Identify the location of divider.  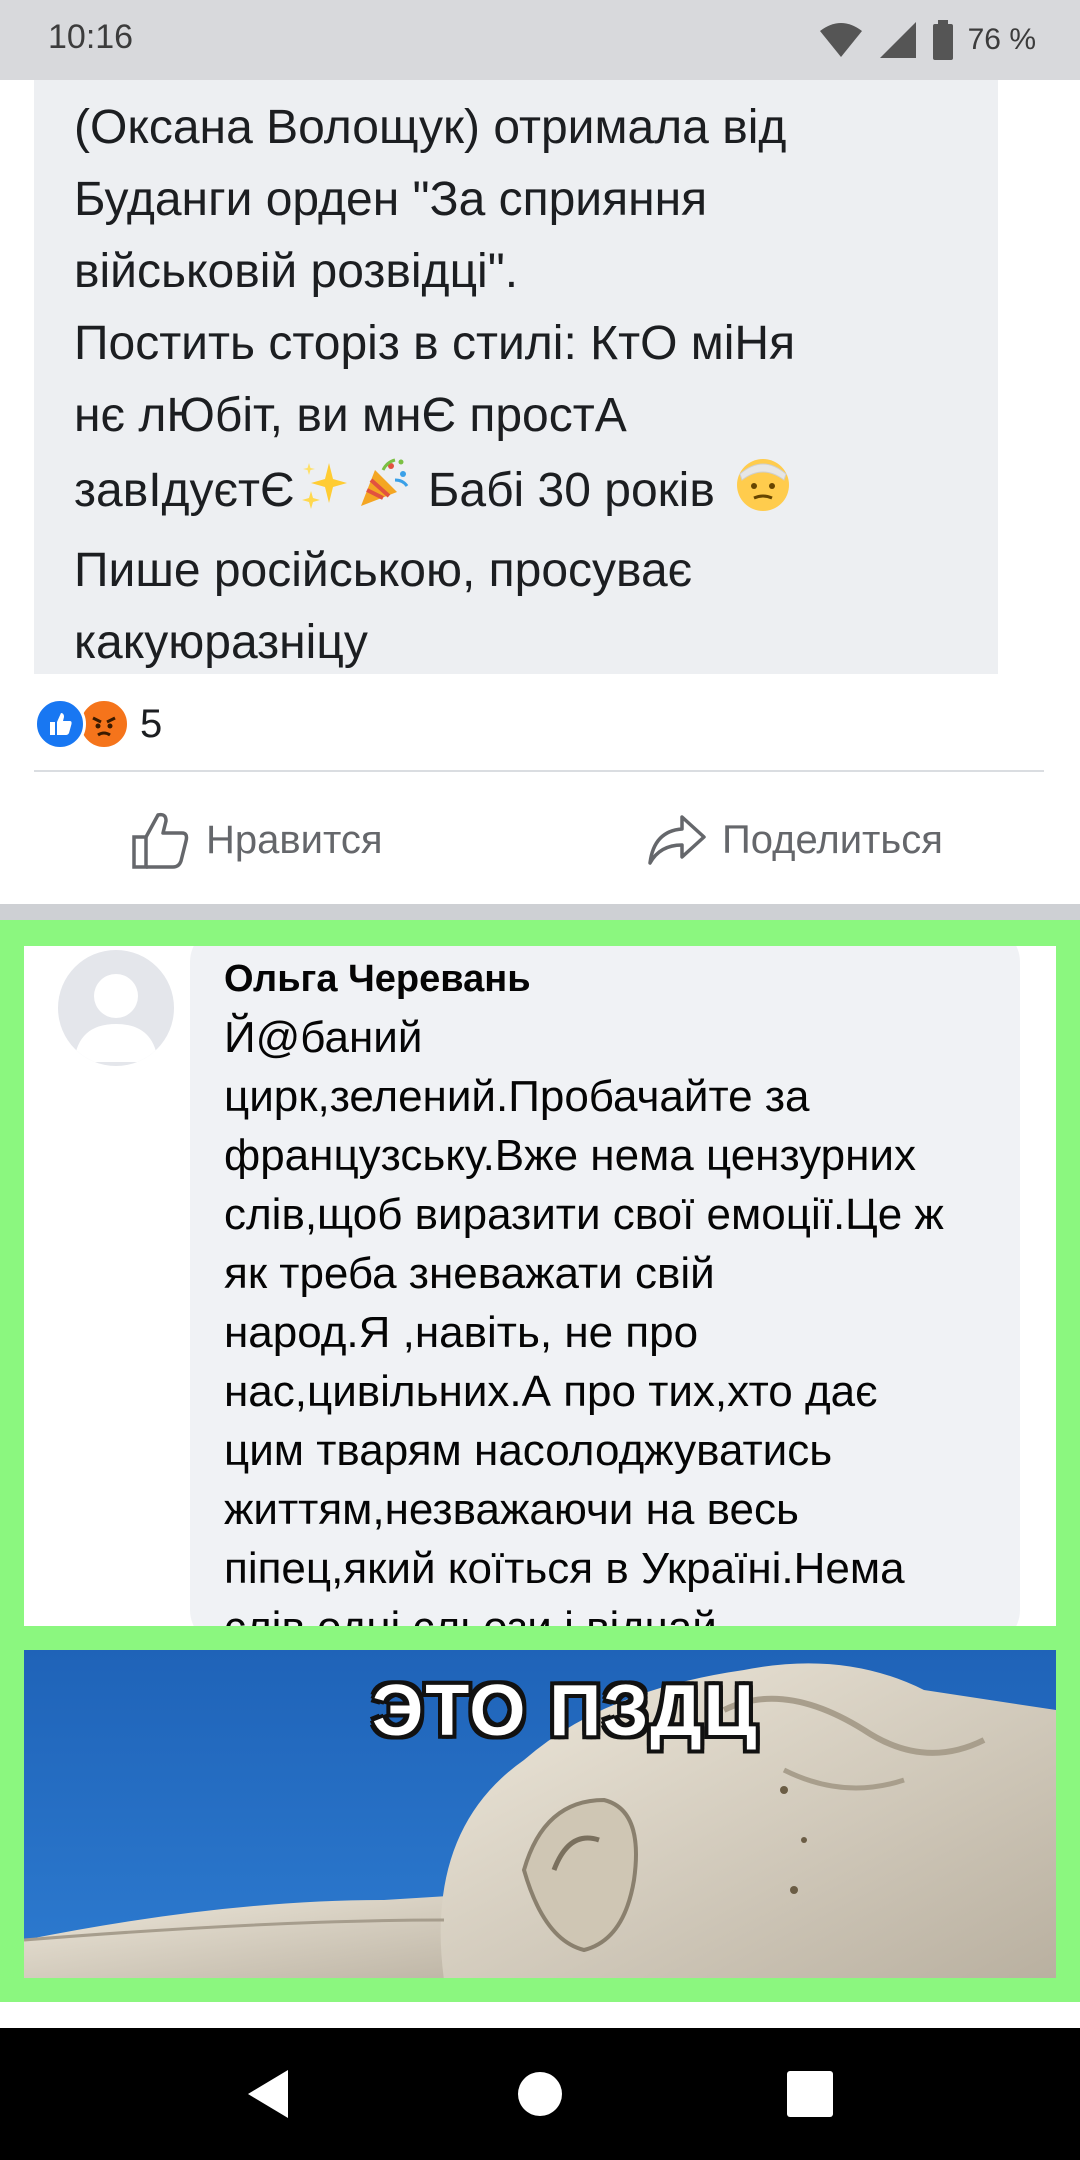
(539, 771).